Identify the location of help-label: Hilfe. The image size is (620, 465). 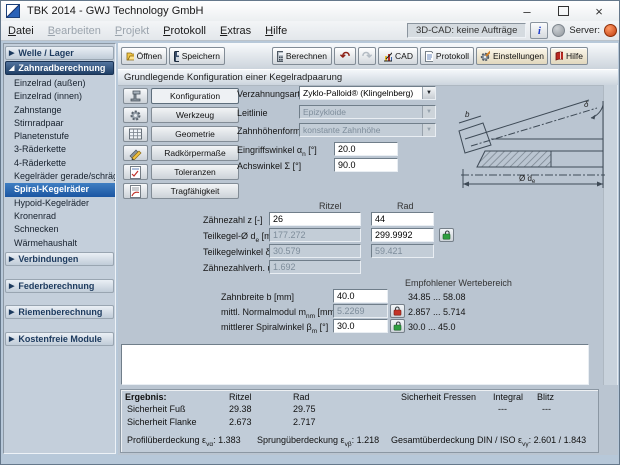
(574, 56).